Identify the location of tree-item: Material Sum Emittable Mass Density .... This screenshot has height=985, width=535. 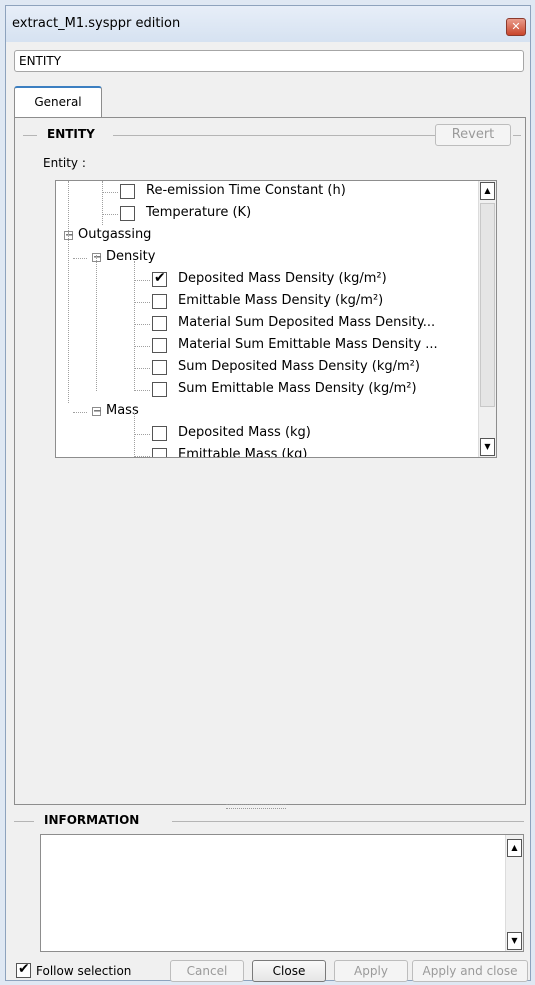
(266, 346).